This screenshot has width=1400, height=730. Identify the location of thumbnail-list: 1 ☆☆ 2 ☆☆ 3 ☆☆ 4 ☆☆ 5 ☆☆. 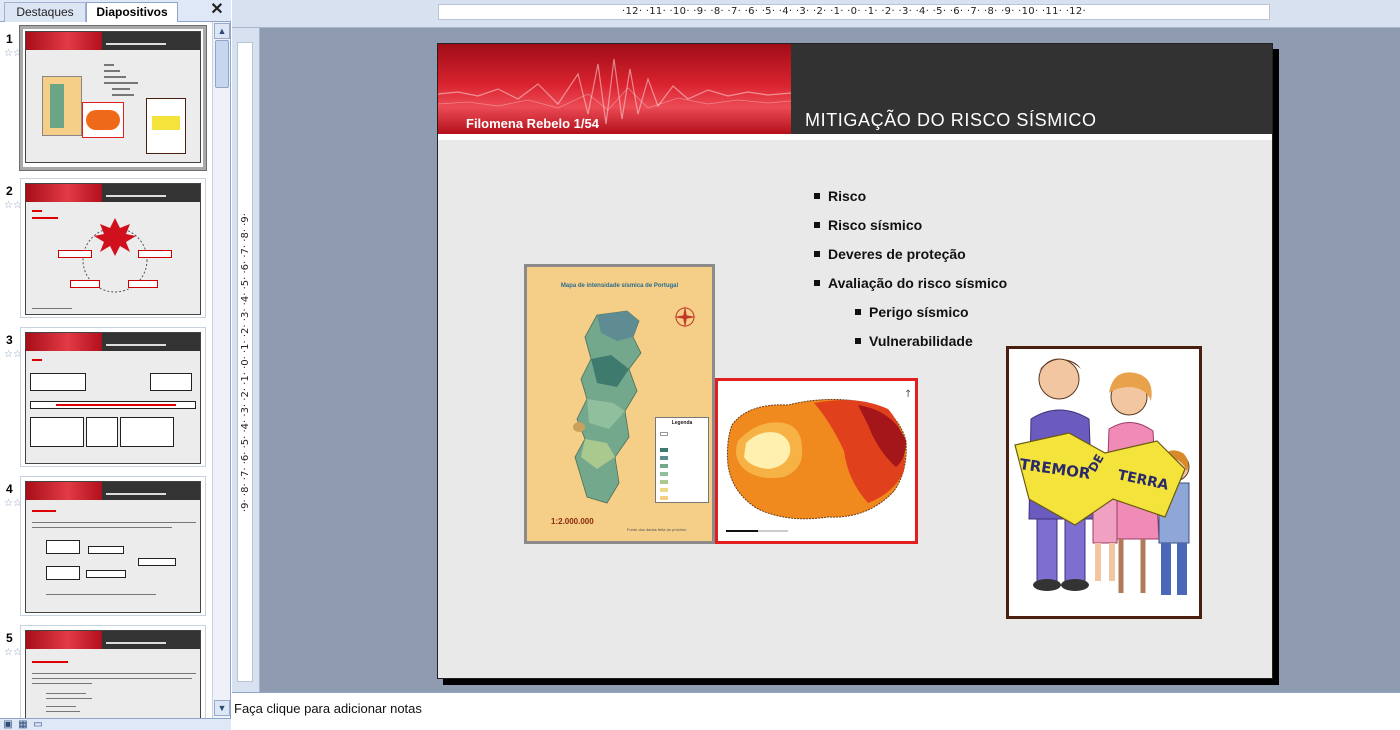
(106, 370).